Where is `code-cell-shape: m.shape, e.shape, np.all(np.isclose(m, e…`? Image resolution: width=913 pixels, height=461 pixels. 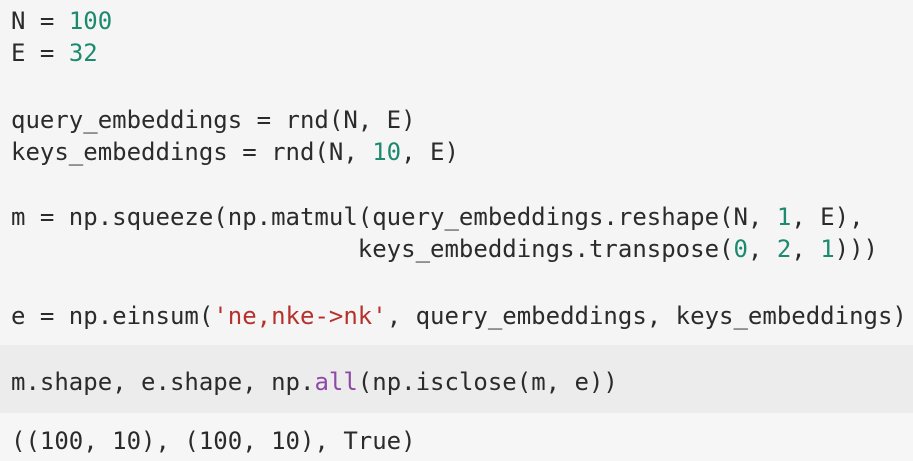
code-cell-shape: m.shape, e.shape, np.all(np.isclose(m, e… is located at coordinates (456, 379).